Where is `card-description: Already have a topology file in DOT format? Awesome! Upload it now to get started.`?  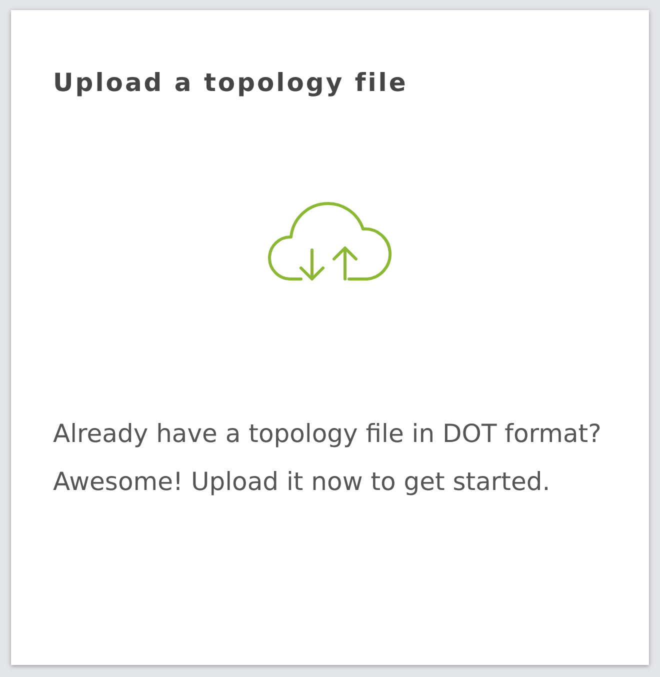 card-description: Already have a topology file in DOT format? Awesome! Upload it now to get started. is located at coordinates (327, 458).